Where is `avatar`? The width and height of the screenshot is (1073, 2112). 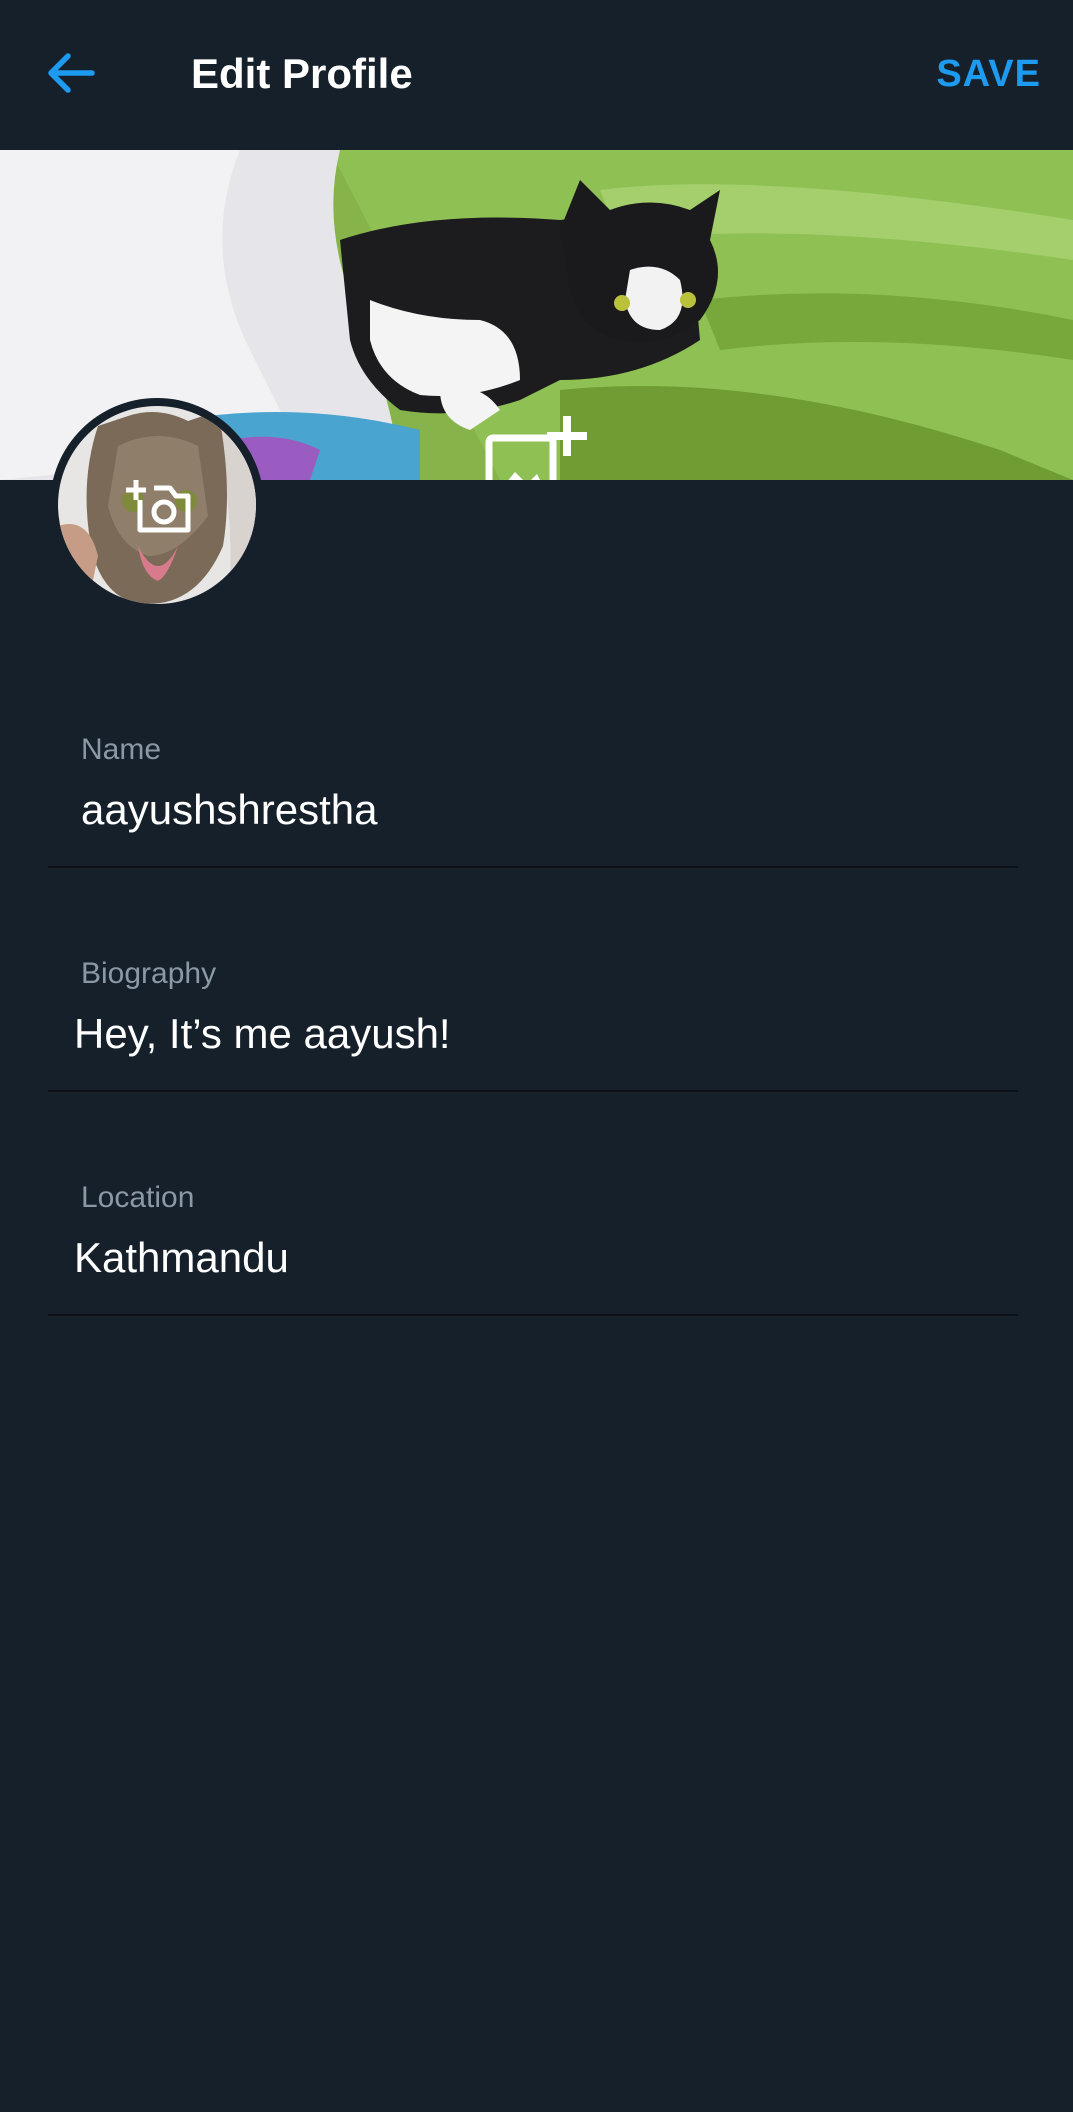 avatar is located at coordinates (157, 505).